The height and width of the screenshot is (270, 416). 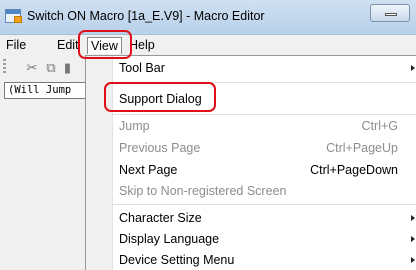 I want to click on menu-item-label: Display Language, so click(x=169, y=239).